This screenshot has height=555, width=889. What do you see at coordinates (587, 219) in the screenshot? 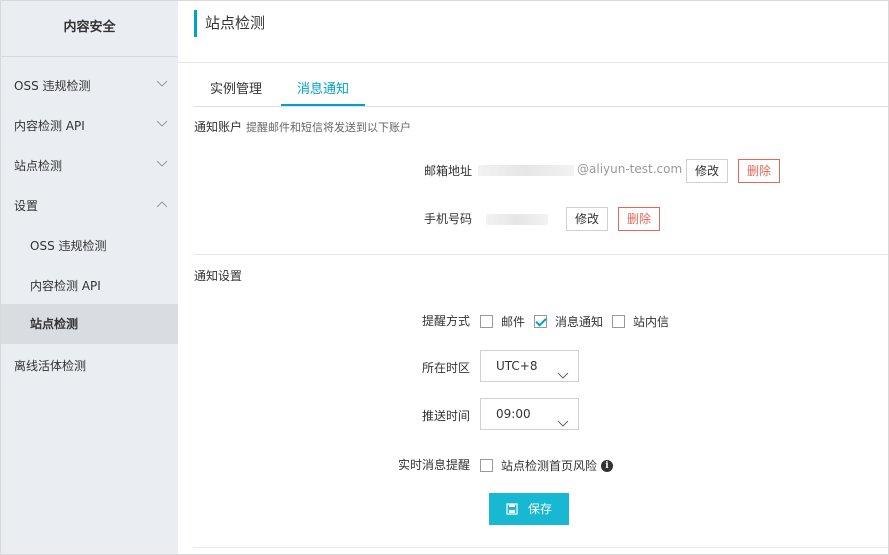
I see `phone-edit-button: 修改` at bounding box center [587, 219].